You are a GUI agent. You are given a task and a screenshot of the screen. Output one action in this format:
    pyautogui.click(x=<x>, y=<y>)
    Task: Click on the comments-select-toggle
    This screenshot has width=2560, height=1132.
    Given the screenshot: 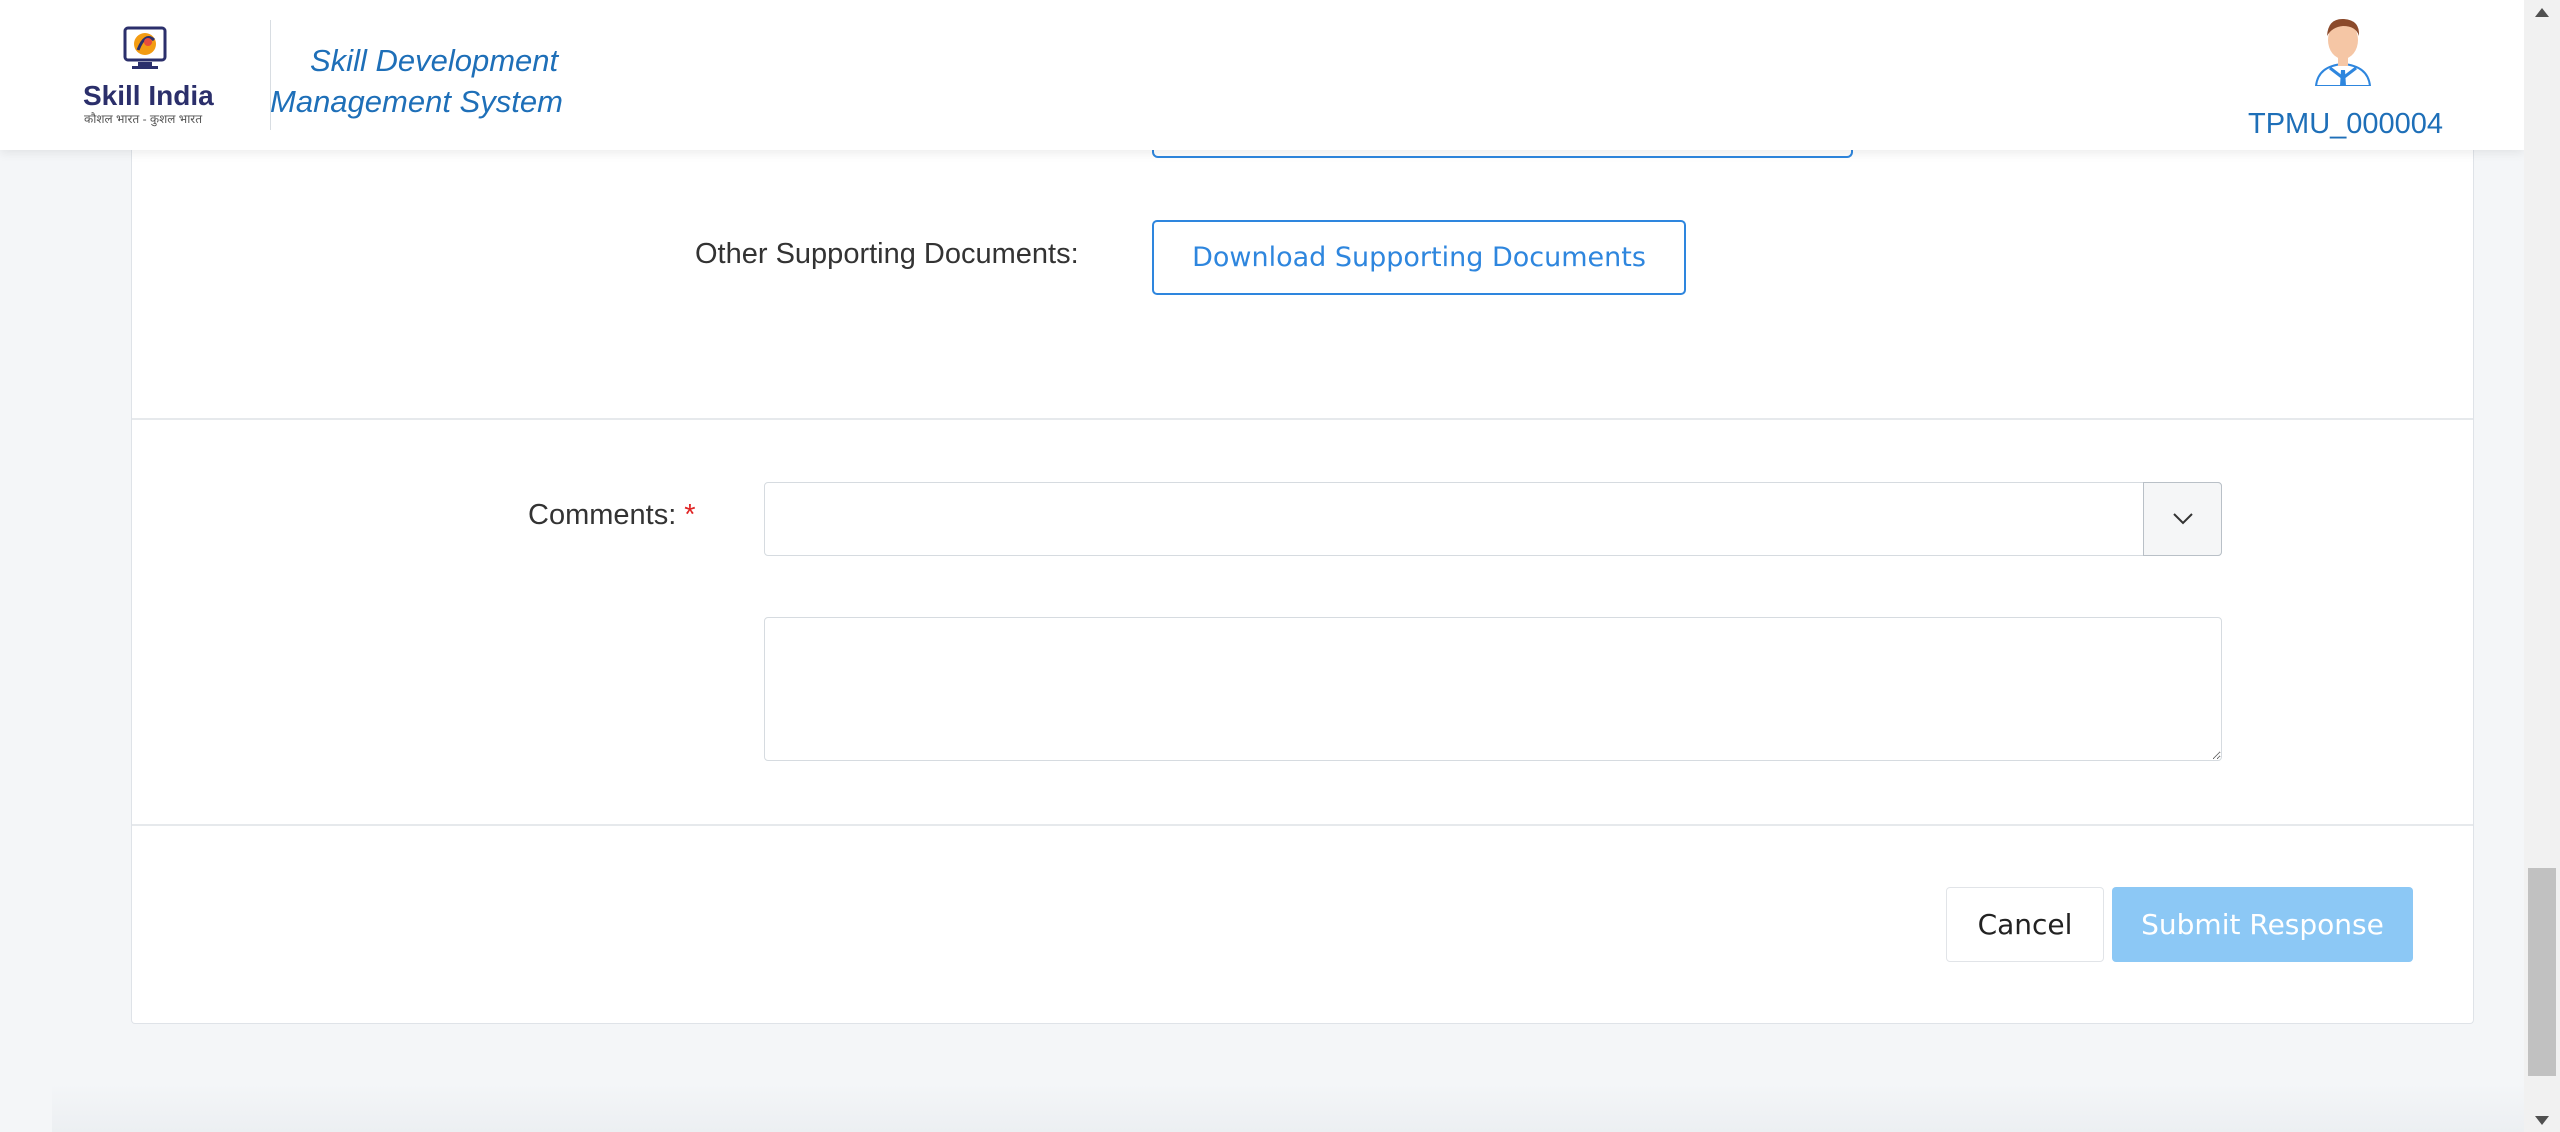 What is the action you would take?
    pyautogui.click(x=2182, y=519)
    